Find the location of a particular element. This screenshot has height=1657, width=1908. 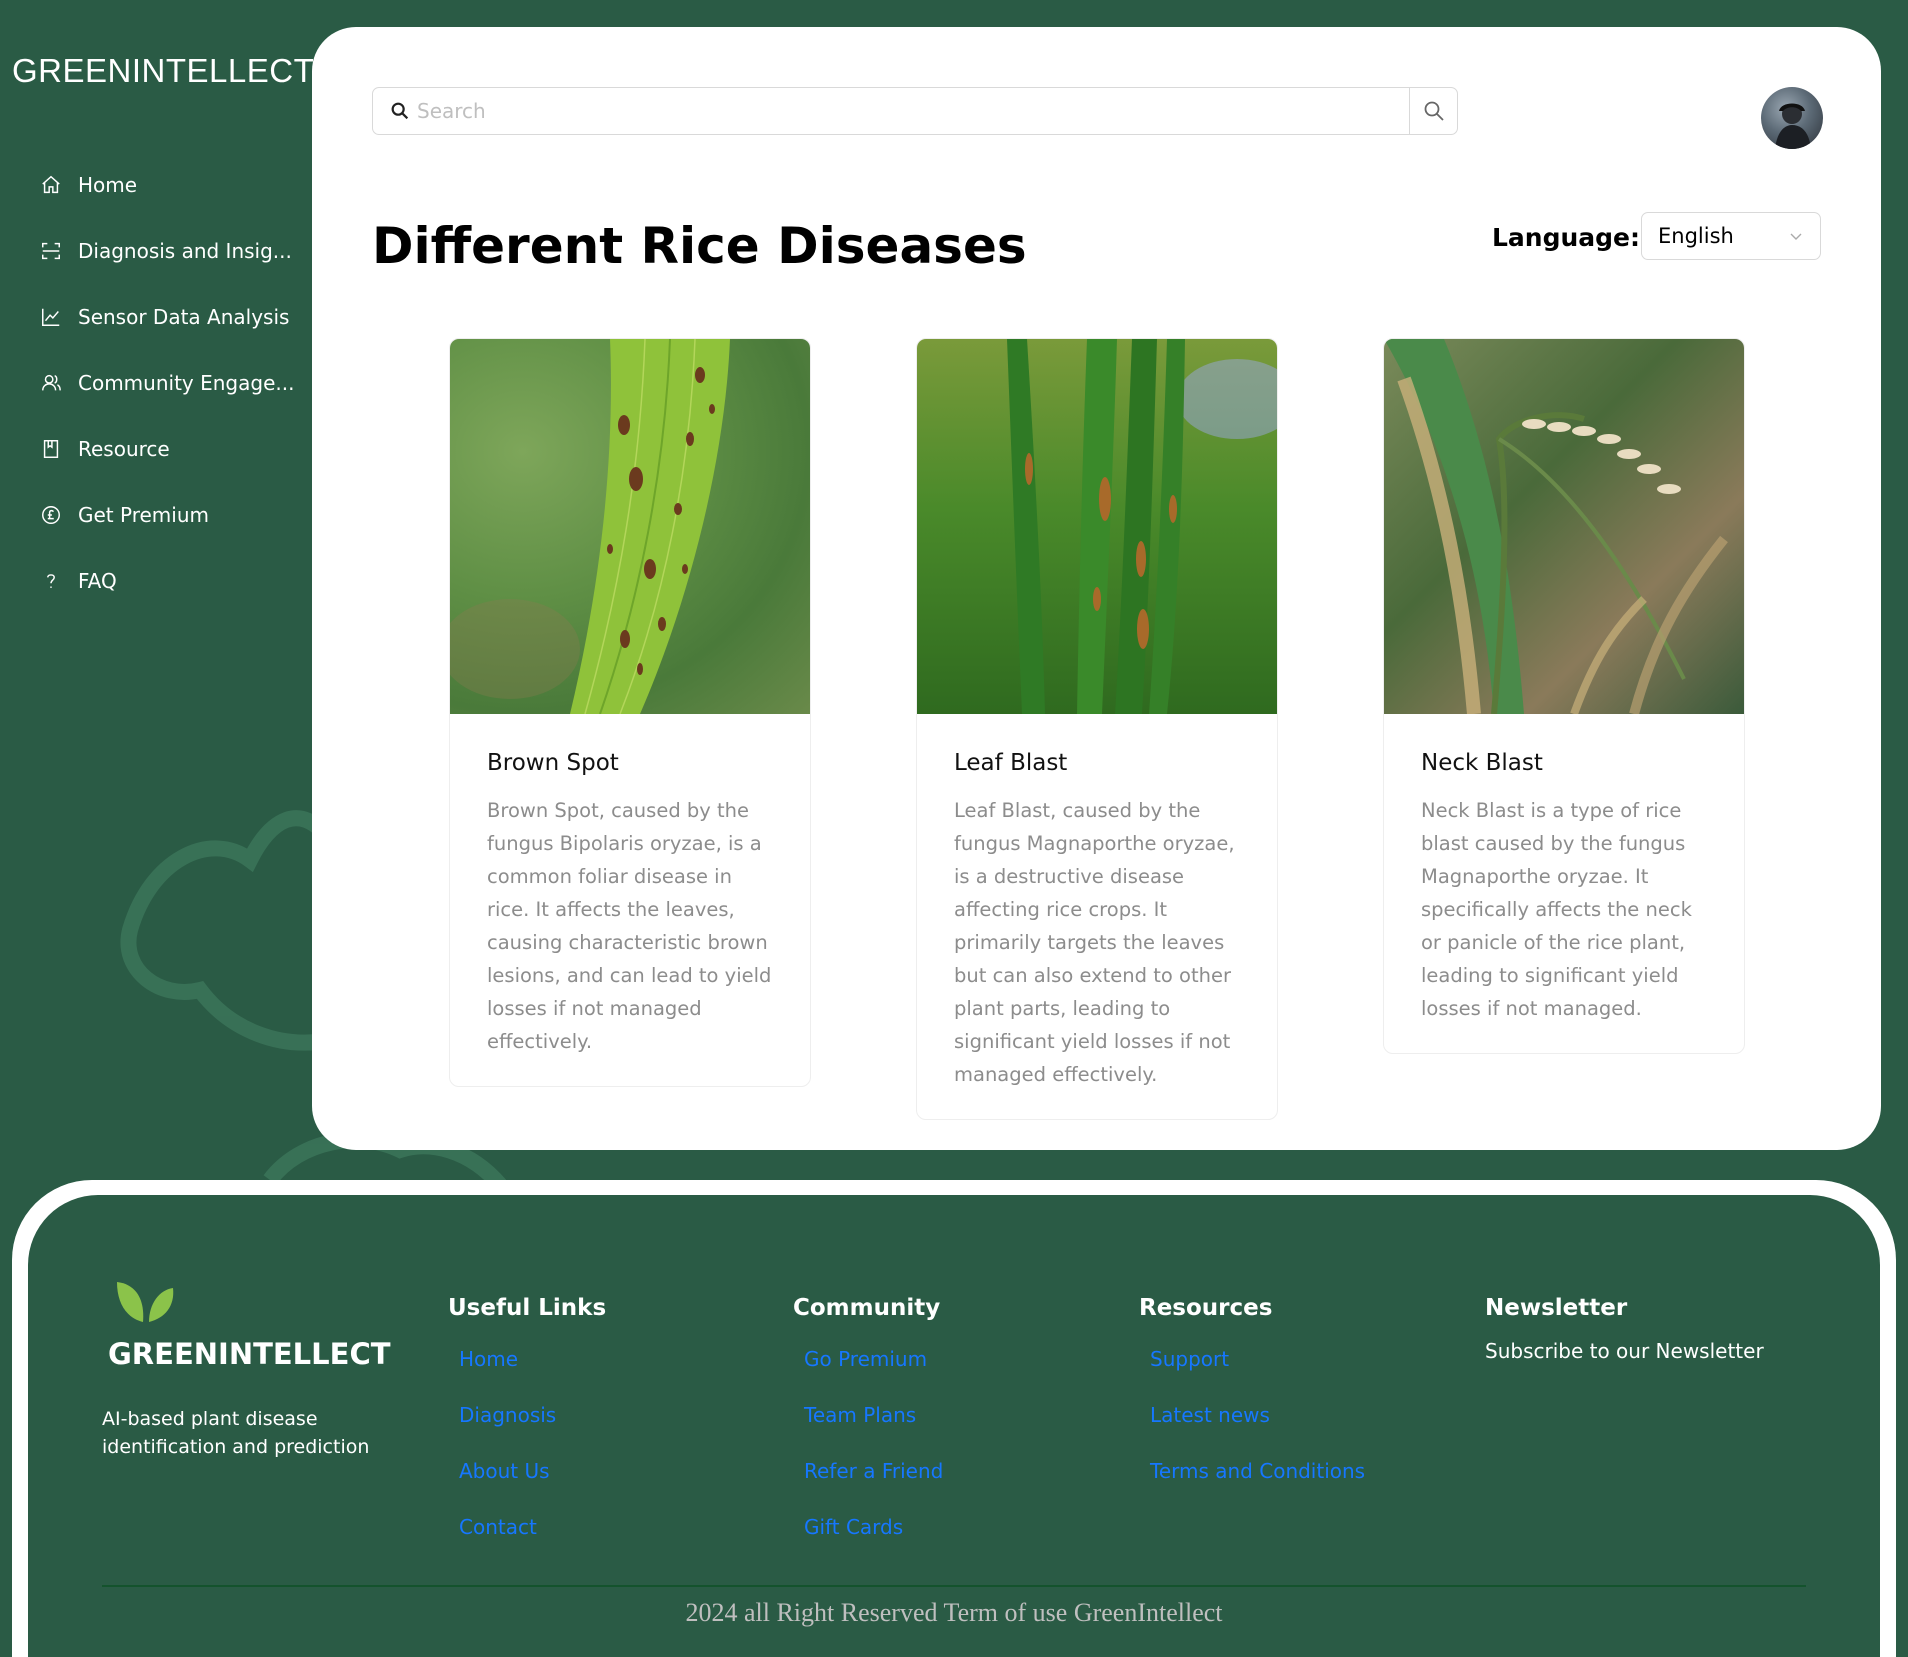

avatar is located at coordinates (1792, 118).